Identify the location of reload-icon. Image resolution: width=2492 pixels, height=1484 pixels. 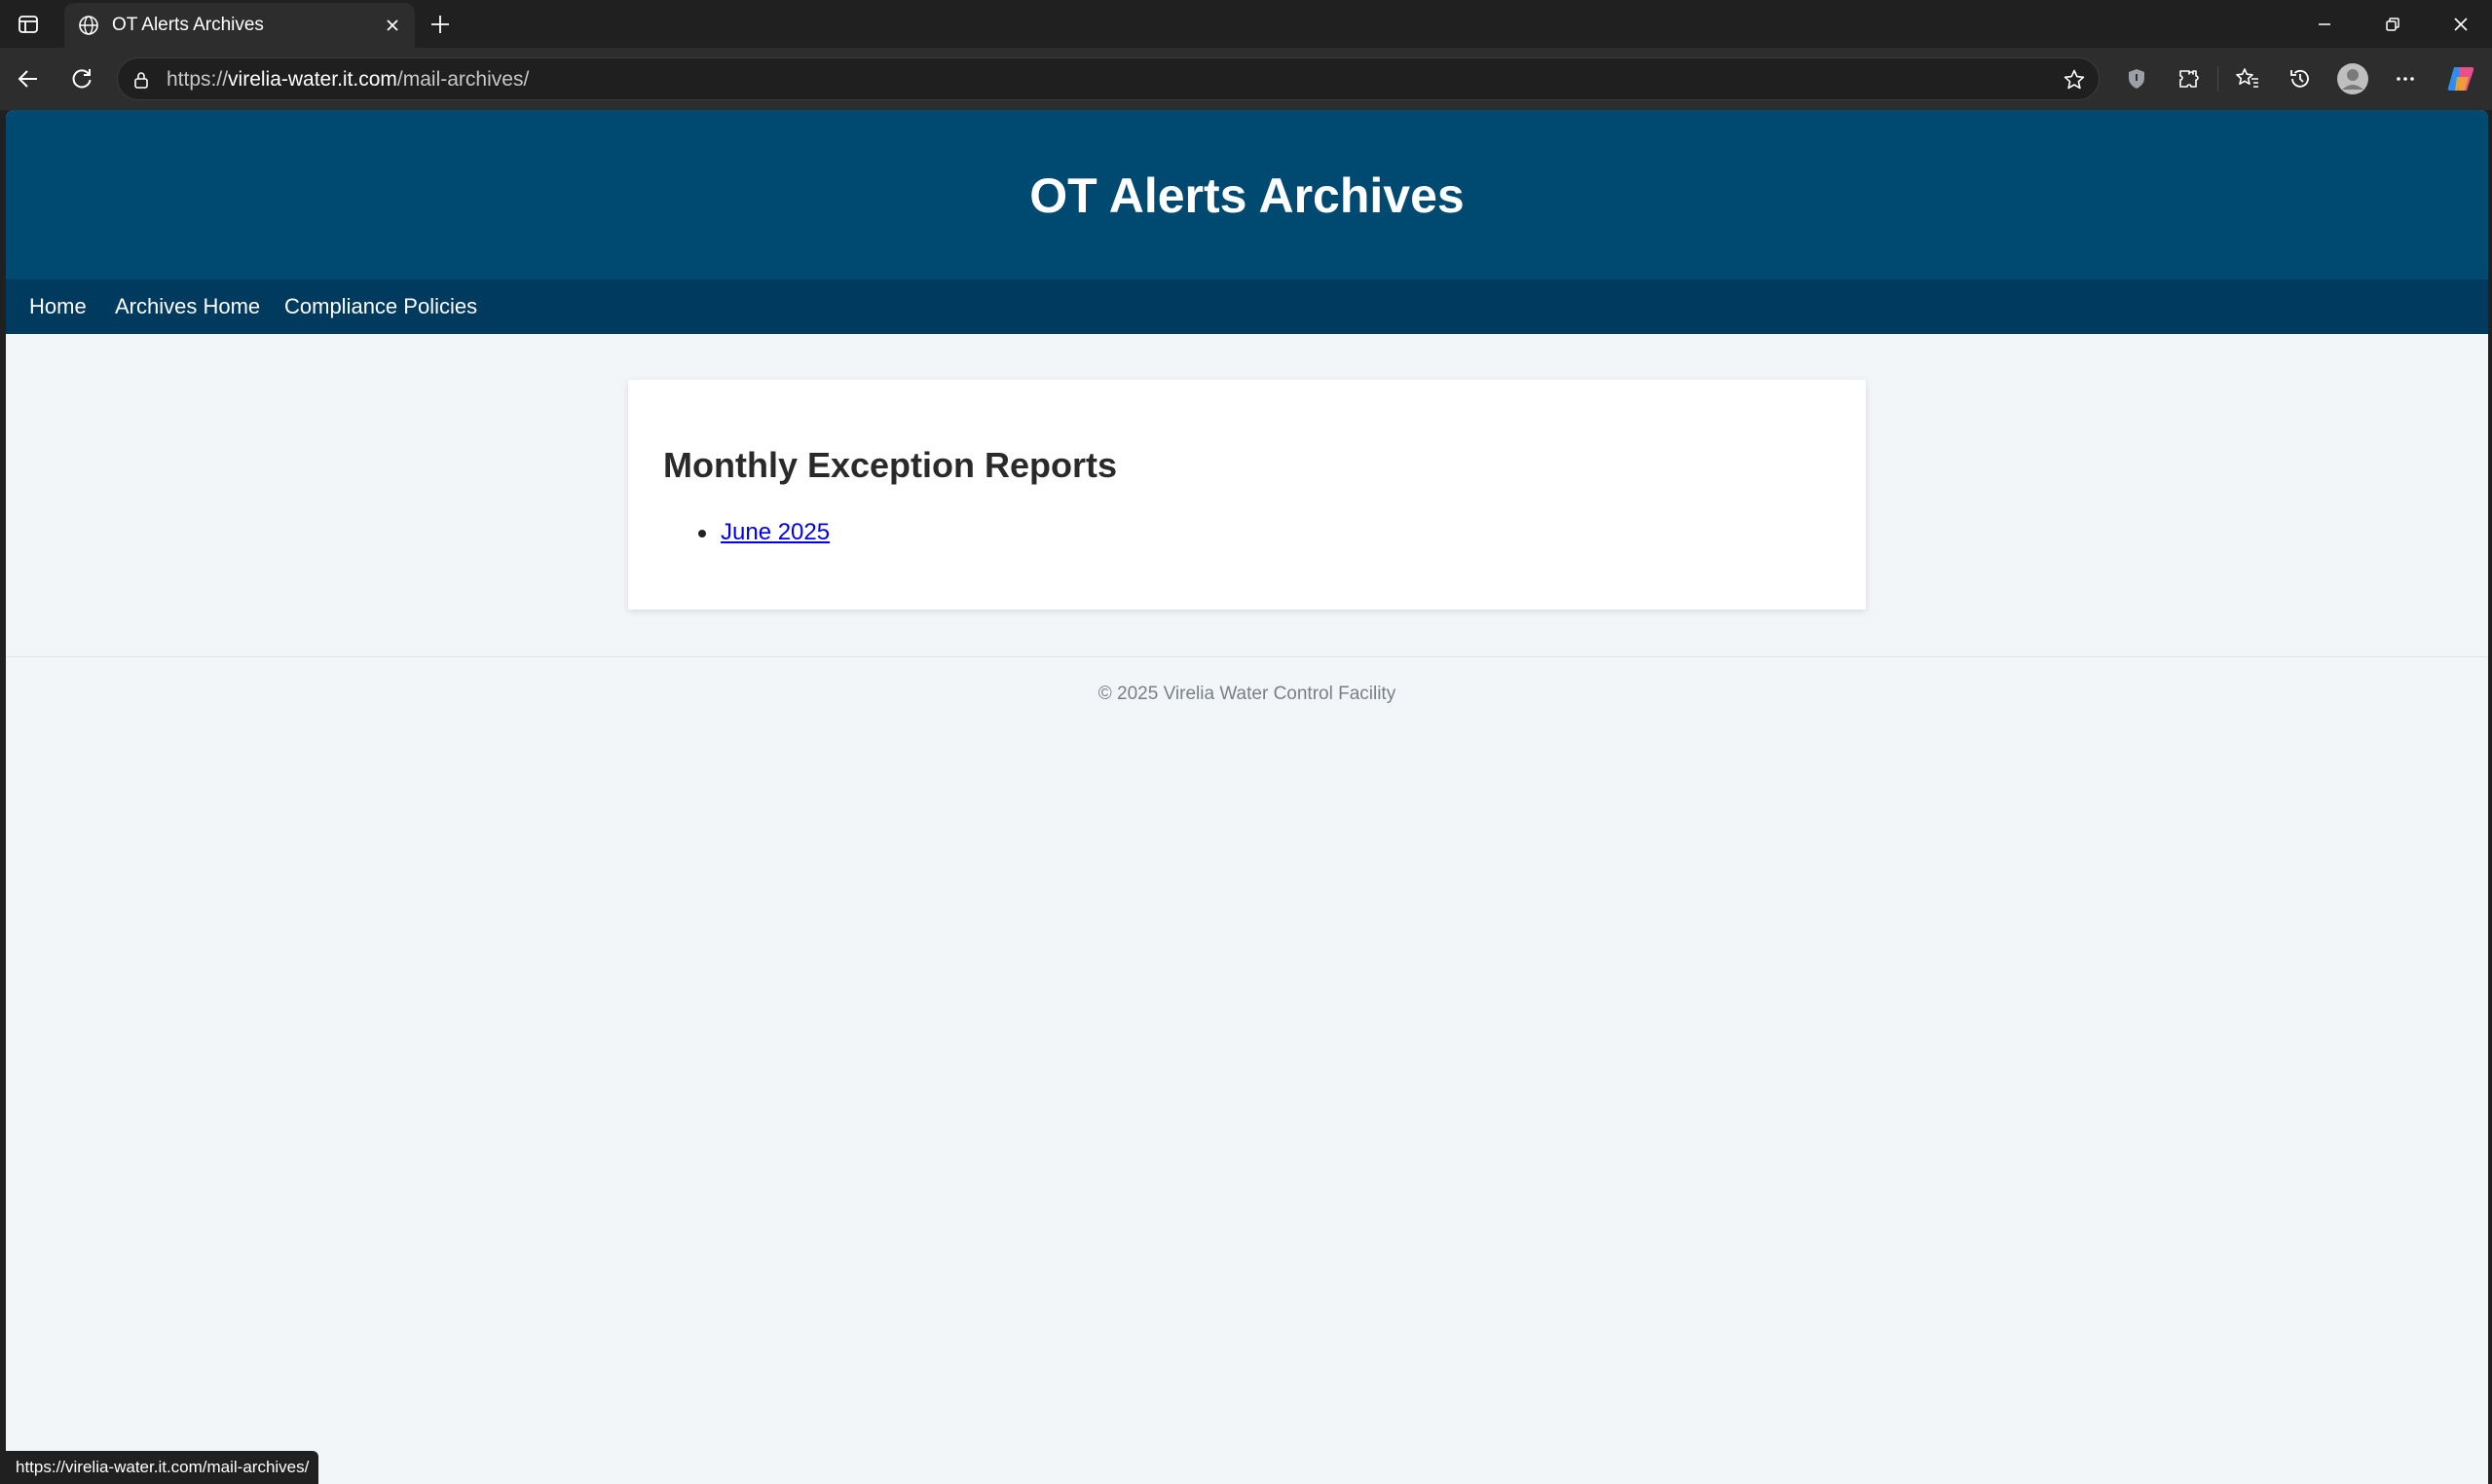
(81, 78).